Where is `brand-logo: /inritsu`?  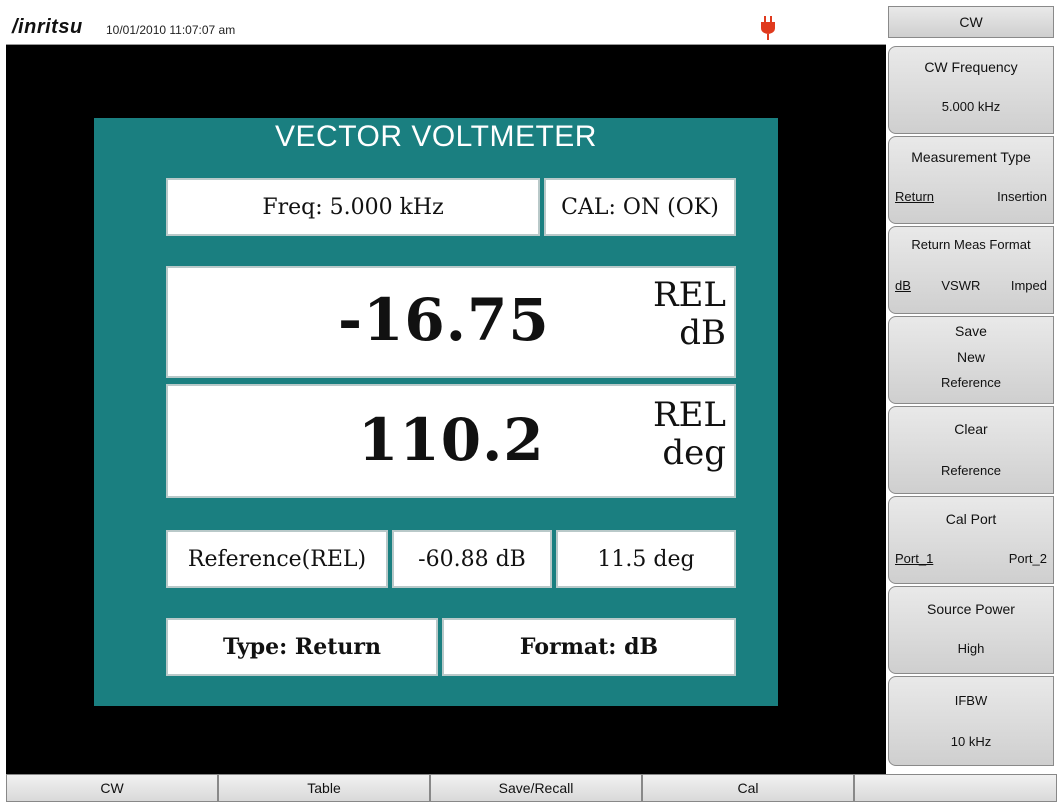 brand-logo: /inritsu is located at coordinates (47, 27).